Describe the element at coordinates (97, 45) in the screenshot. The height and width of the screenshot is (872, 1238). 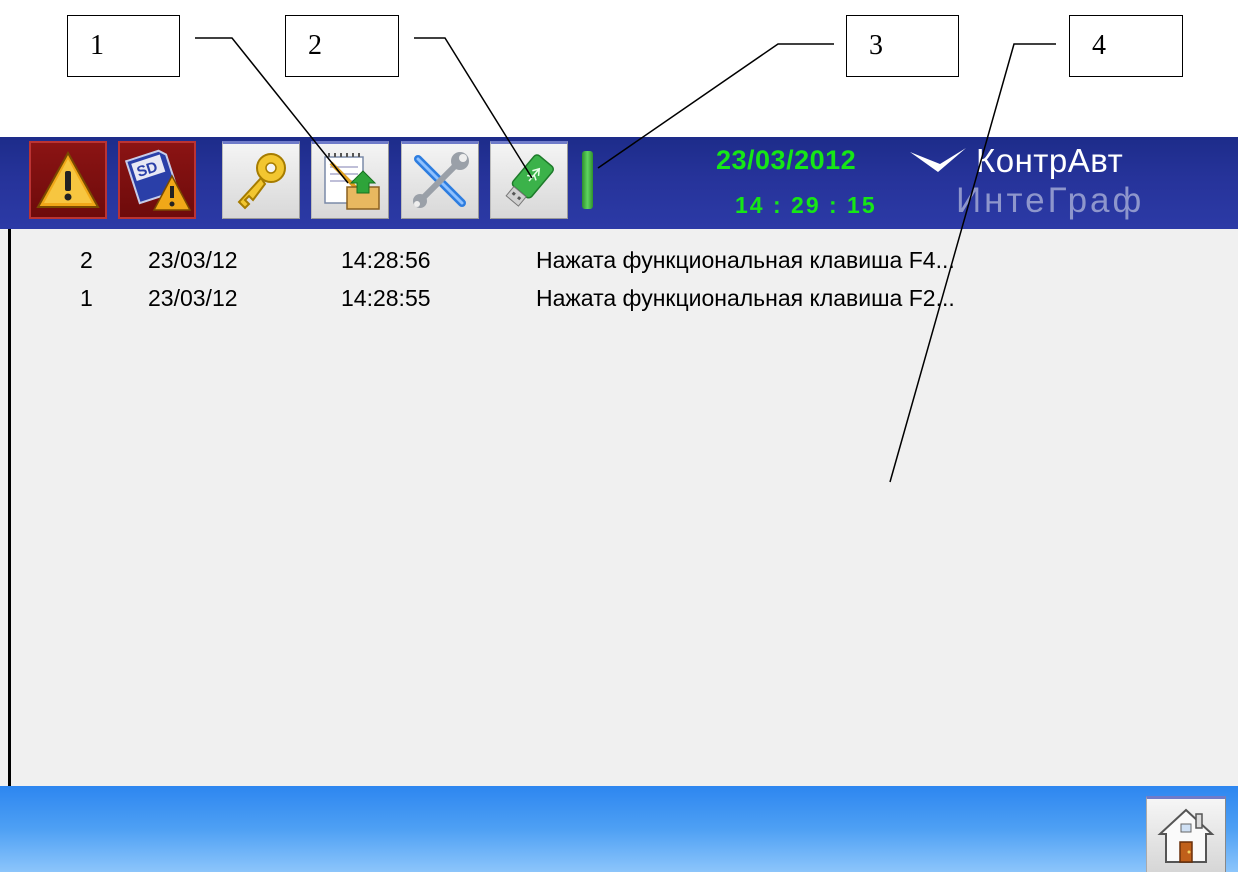
I see `callout-label: 1` at that location.